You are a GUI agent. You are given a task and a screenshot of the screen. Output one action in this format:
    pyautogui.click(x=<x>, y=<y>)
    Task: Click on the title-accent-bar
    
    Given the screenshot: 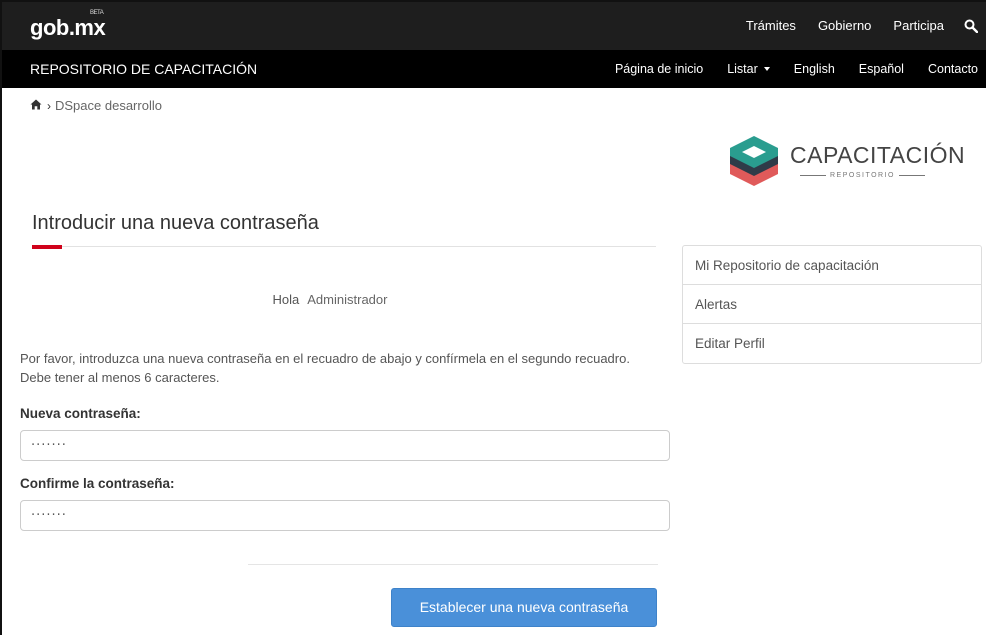 What is the action you would take?
    pyautogui.click(x=47, y=247)
    